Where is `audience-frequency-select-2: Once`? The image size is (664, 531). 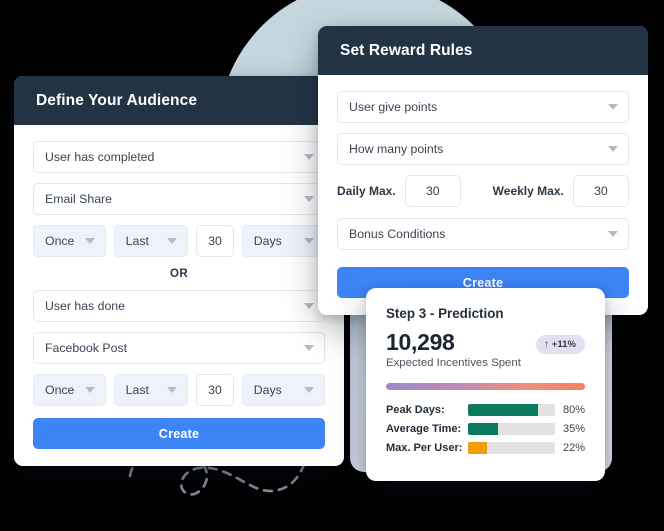 audience-frequency-select-2: Once is located at coordinates (69, 390).